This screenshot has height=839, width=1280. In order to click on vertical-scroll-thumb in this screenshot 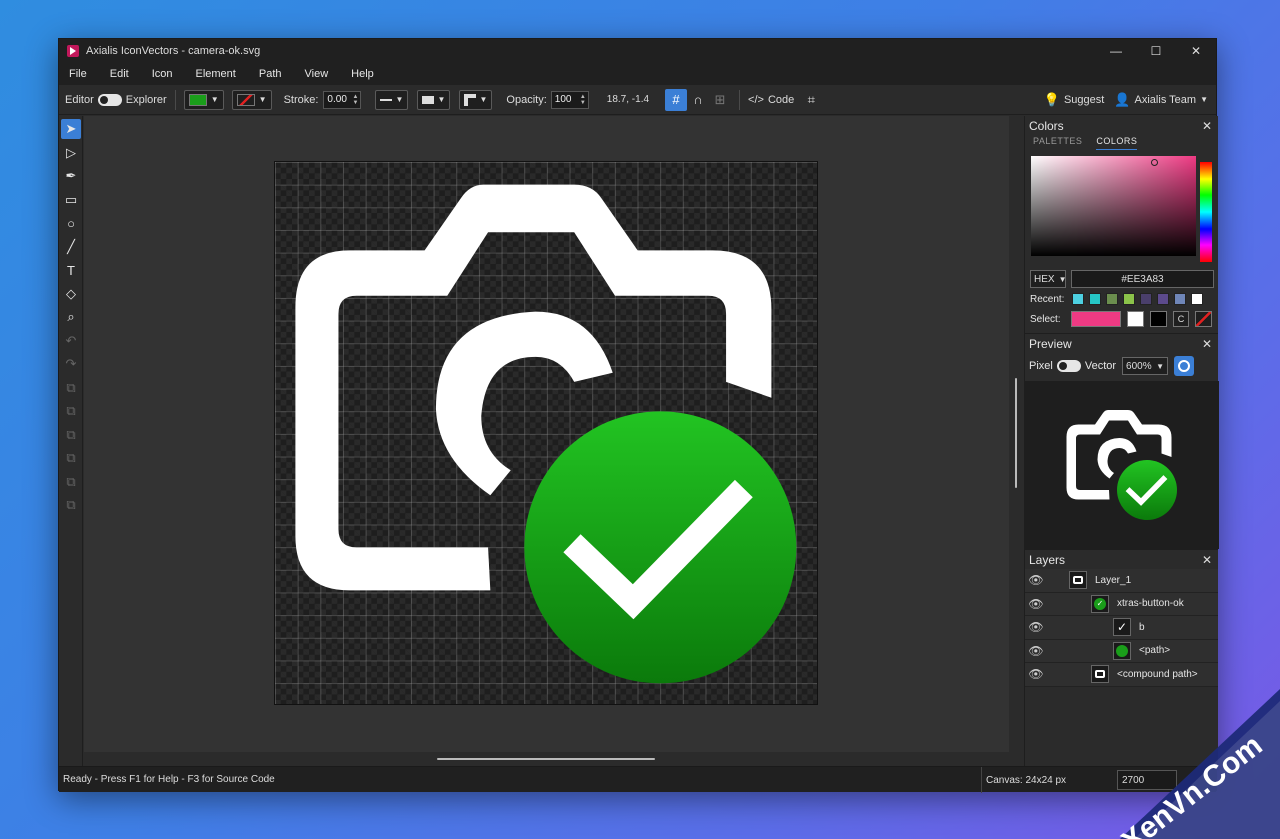, I will do `click(1016, 433)`.